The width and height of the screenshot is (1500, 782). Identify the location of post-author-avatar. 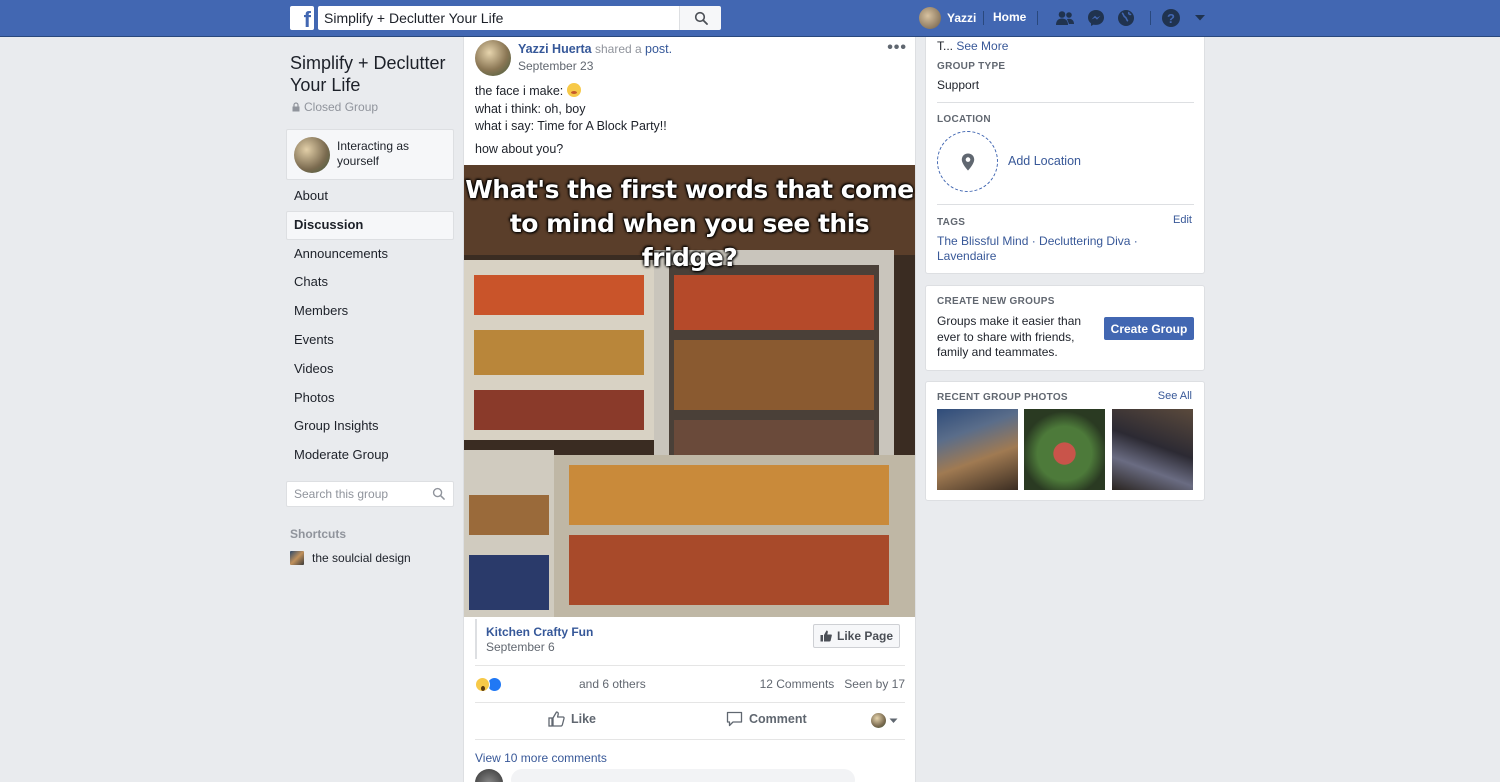
(493, 58).